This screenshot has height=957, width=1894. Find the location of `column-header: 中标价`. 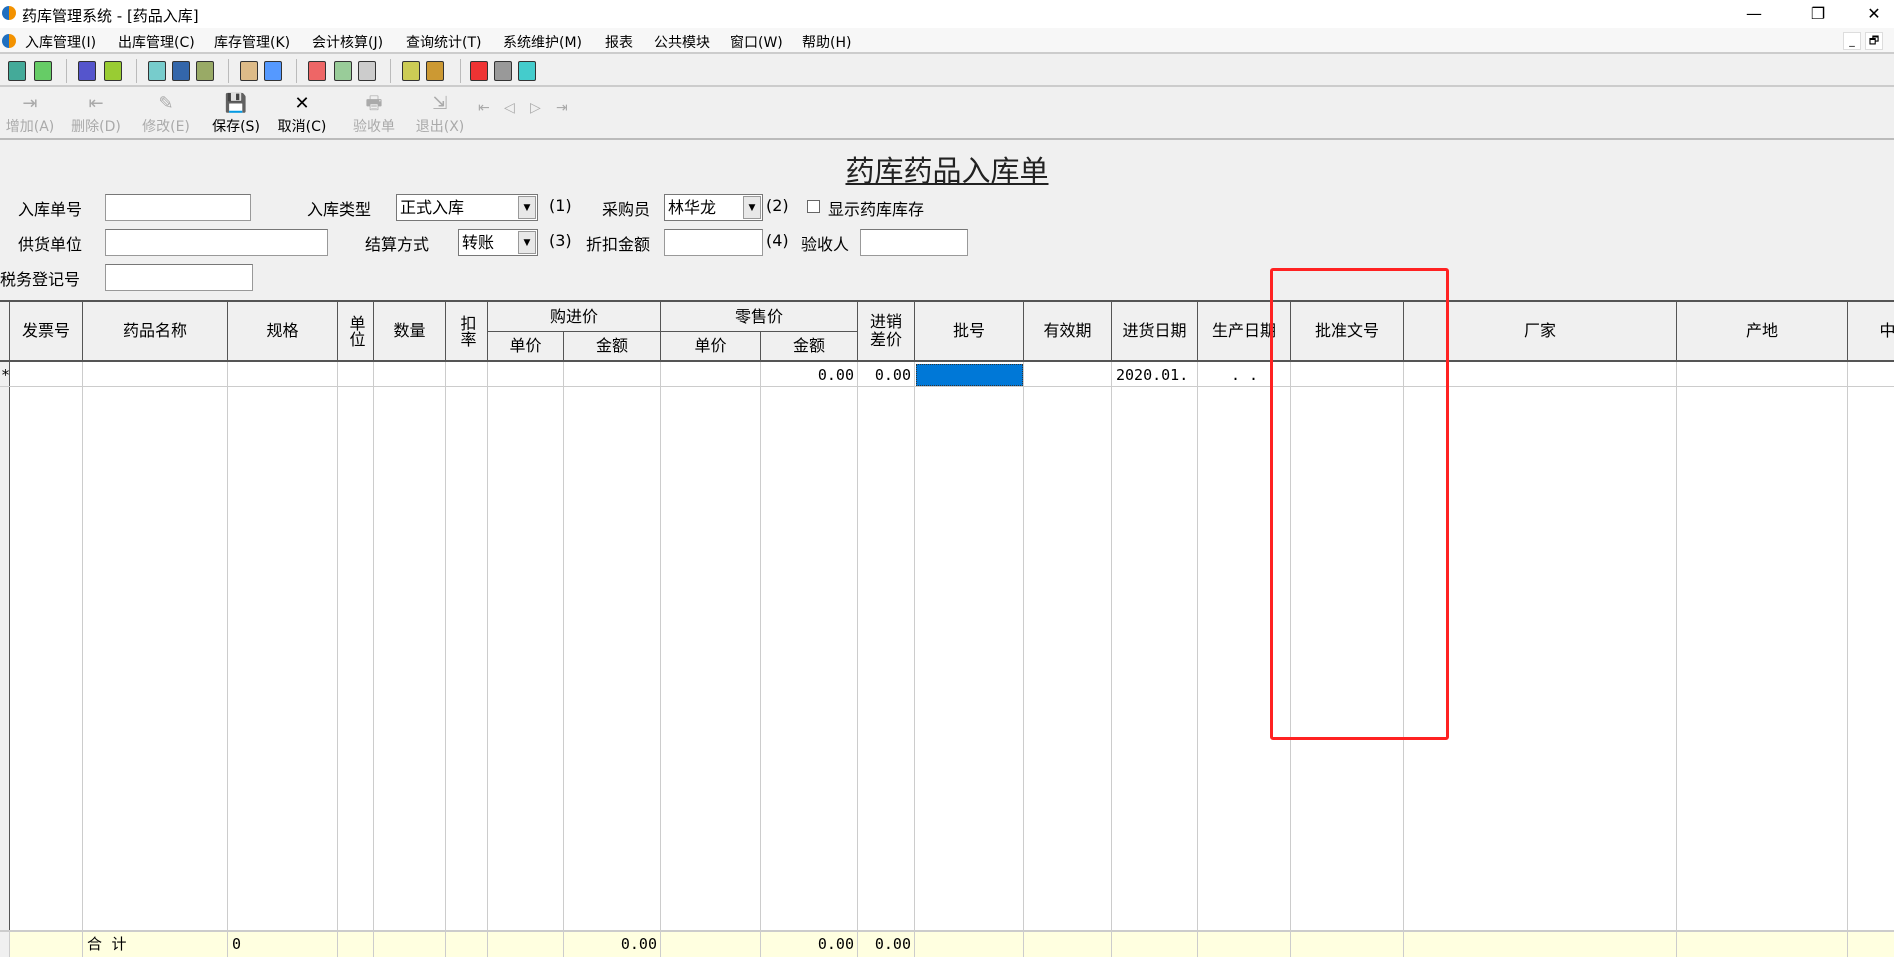

column-header: 中标价 is located at coordinates (1871, 332).